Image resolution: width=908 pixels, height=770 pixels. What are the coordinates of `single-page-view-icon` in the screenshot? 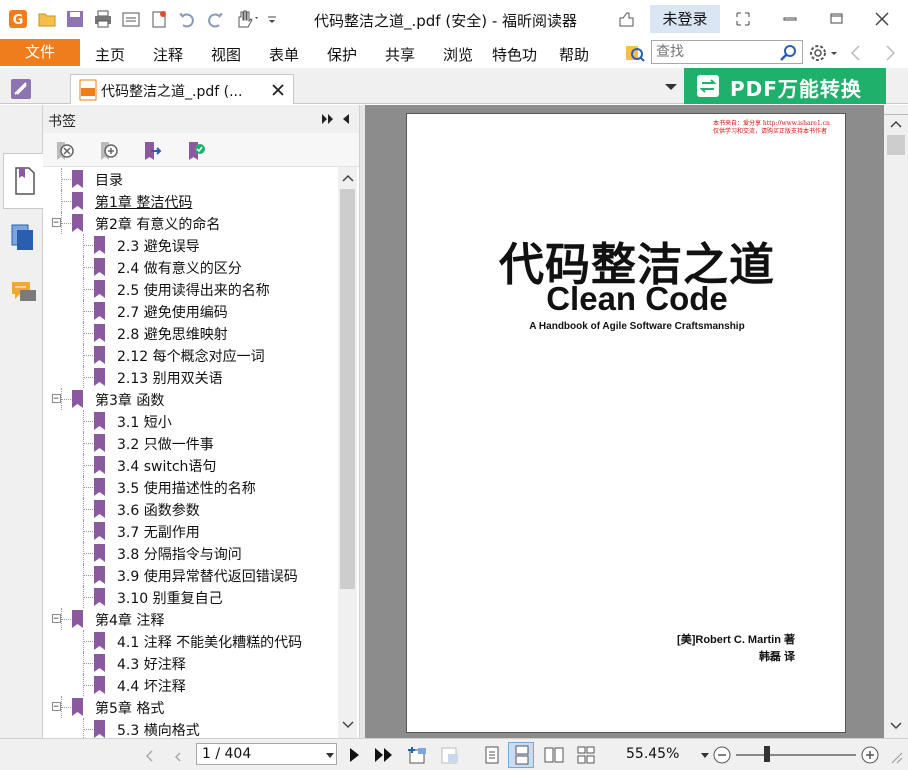 It's located at (492, 755).